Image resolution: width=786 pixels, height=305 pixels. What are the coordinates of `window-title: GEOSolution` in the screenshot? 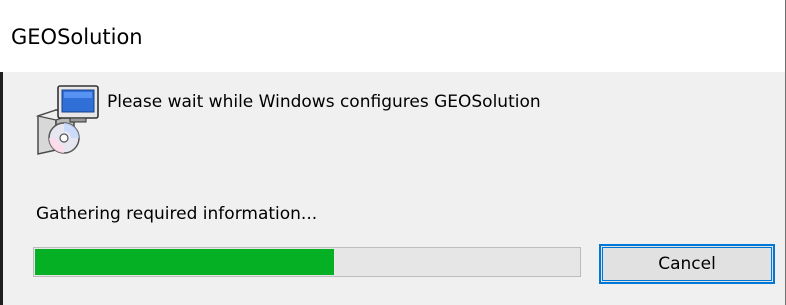 It's located at (77, 37).